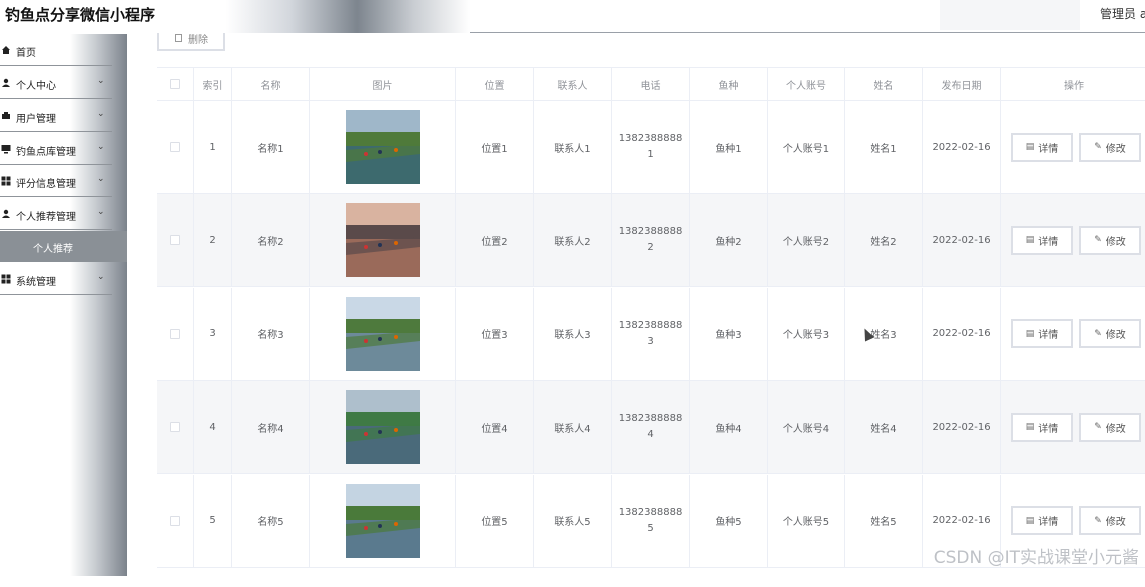  Describe the element at coordinates (961, 240) in the screenshot. I see `date-cell: 2022-02-16` at that location.